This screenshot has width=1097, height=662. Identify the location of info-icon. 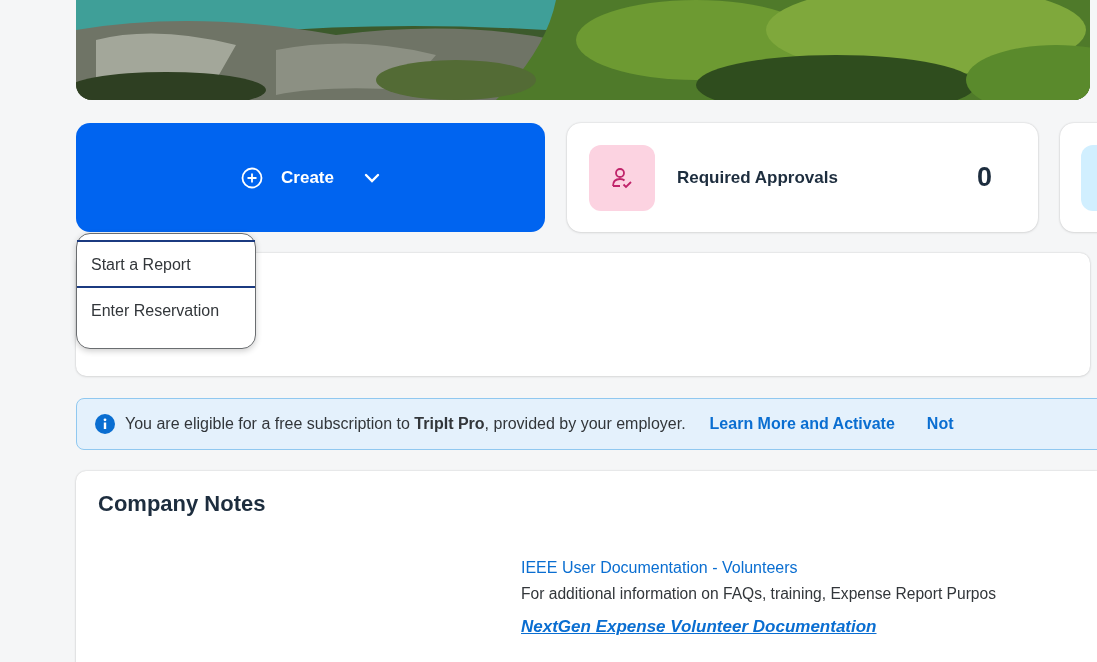
(105, 424).